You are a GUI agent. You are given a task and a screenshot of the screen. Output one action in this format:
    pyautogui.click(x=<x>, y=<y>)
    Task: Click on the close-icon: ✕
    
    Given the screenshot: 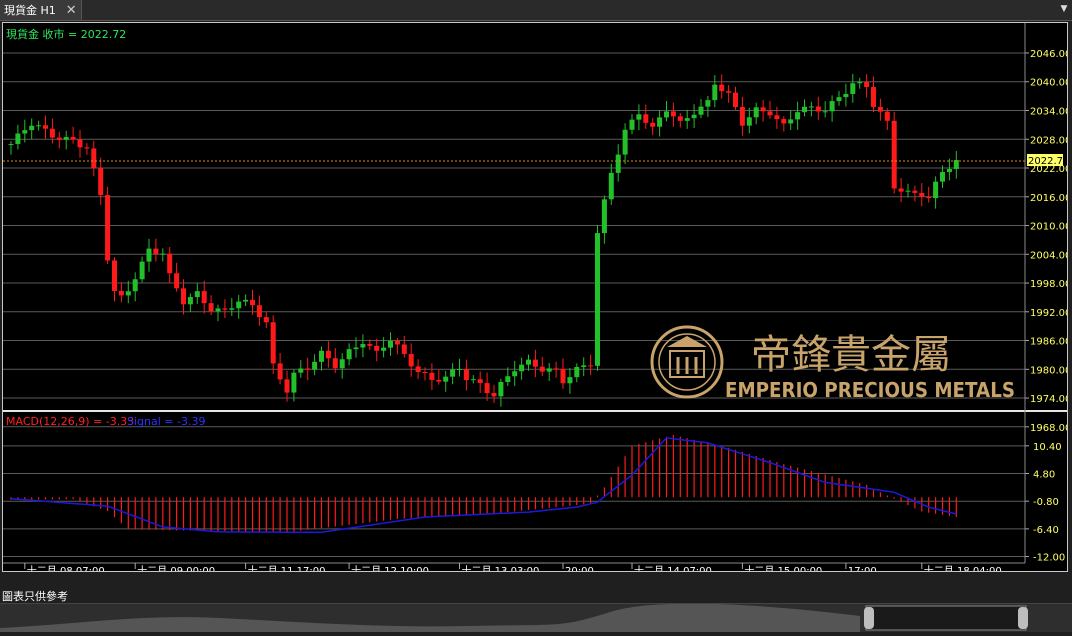 What is the action you would take?
    pyautogui.click(x=71, y=10)
    